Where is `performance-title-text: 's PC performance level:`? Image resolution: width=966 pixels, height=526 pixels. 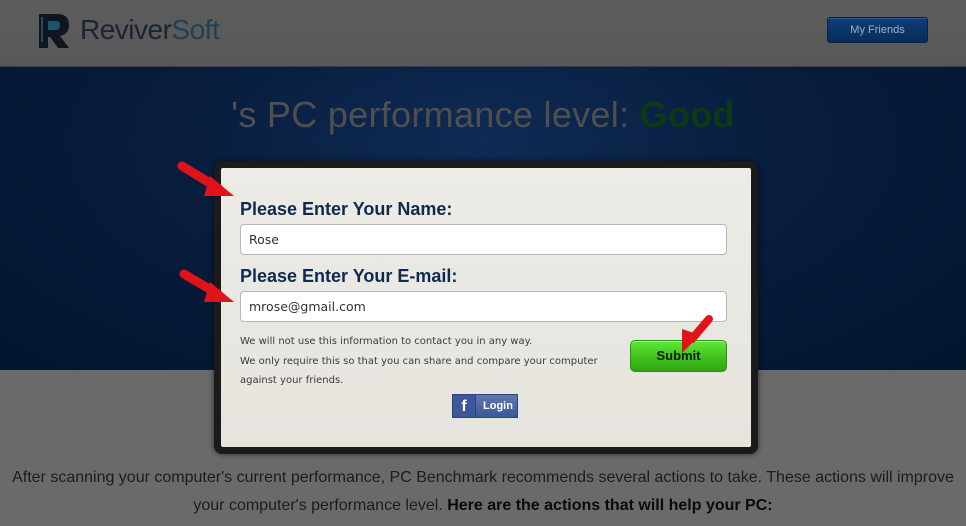
performance-title-text: 's PC performance level: is located at coordinates (435, 114).